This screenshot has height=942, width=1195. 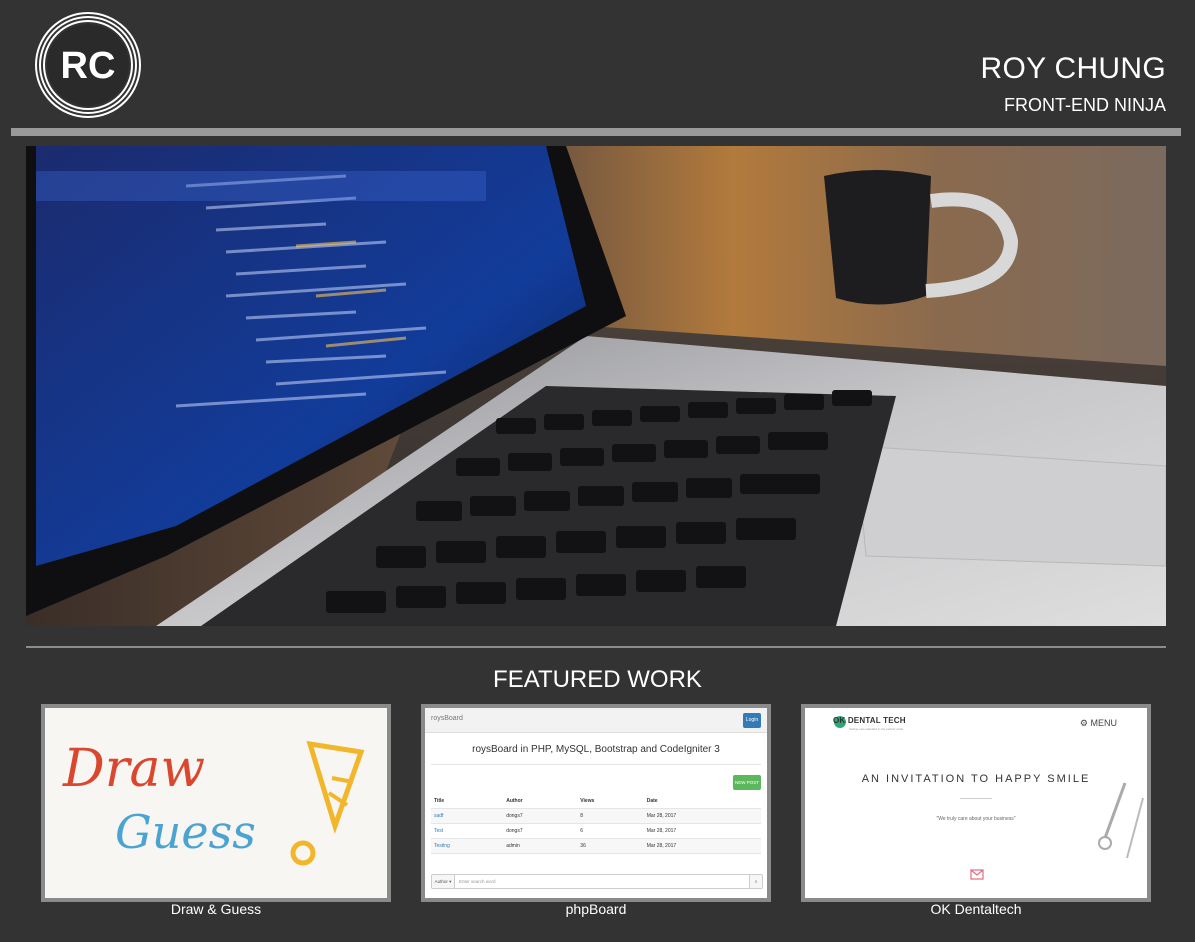 I want to click on dental-headline: AN INVITATION TO HAPPY SMILE, so click(x=976, y=779).